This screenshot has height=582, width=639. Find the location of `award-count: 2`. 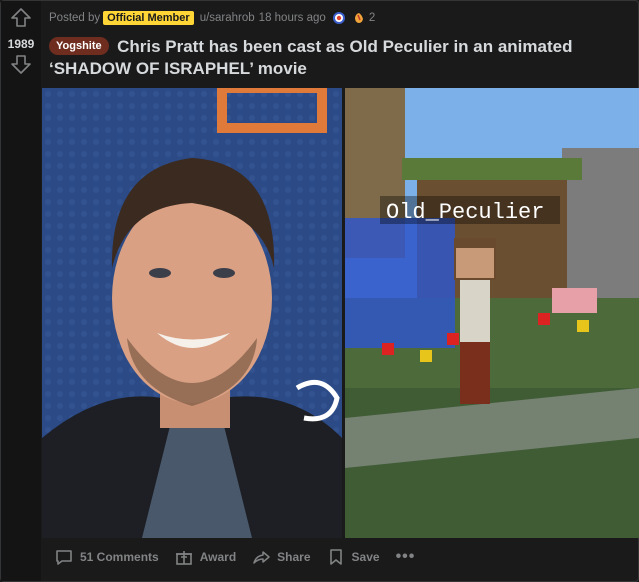

award-count: 2 is located at coordinates (372, 18).